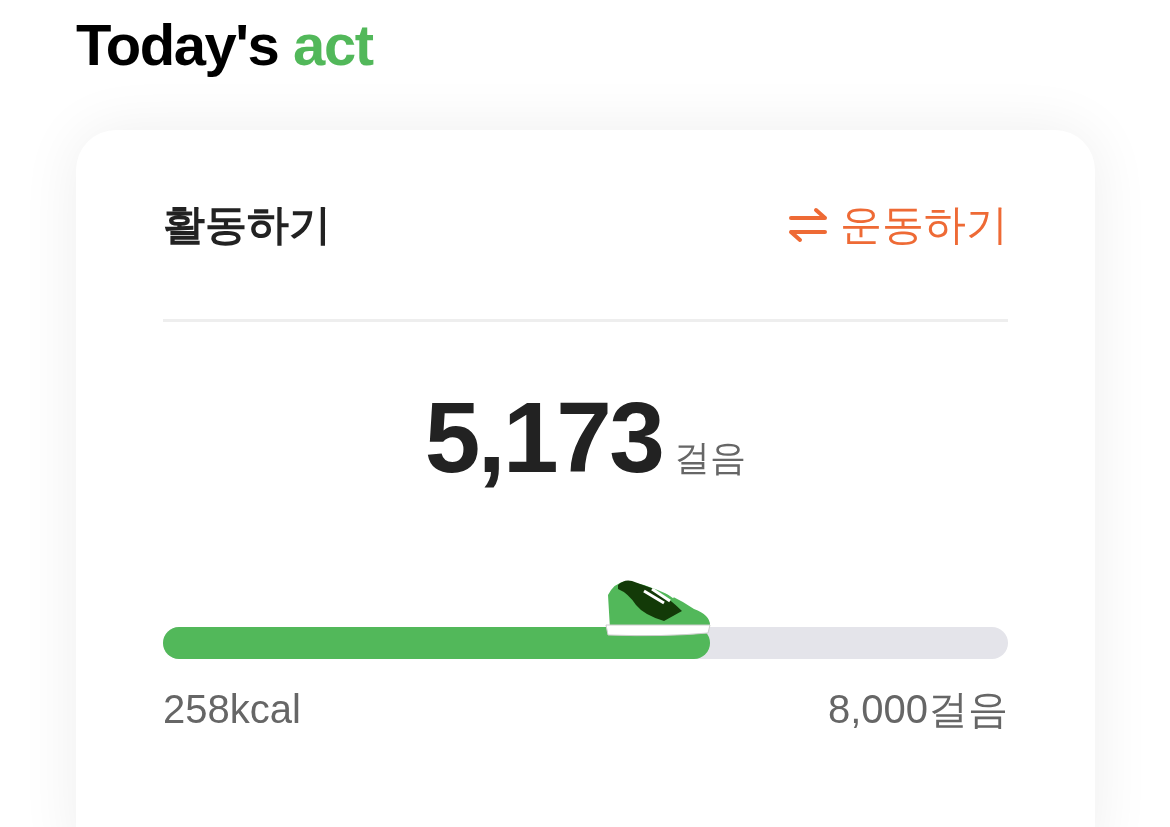 This screenshot has height=827, width=1170. What do you see at coordinates (543, 437) in the screenshot?
I see `step-count: 5,173` at bounding box center [543, 437].